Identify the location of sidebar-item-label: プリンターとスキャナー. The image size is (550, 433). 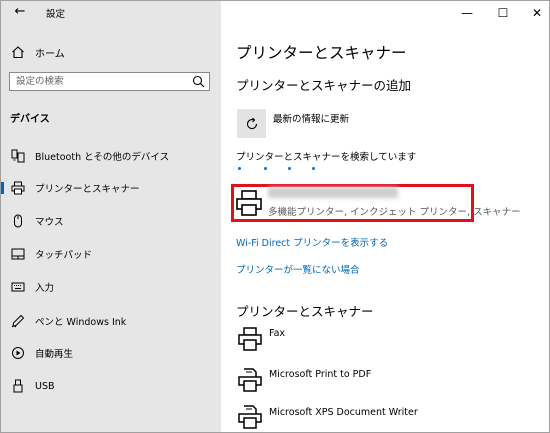
(87, 189).